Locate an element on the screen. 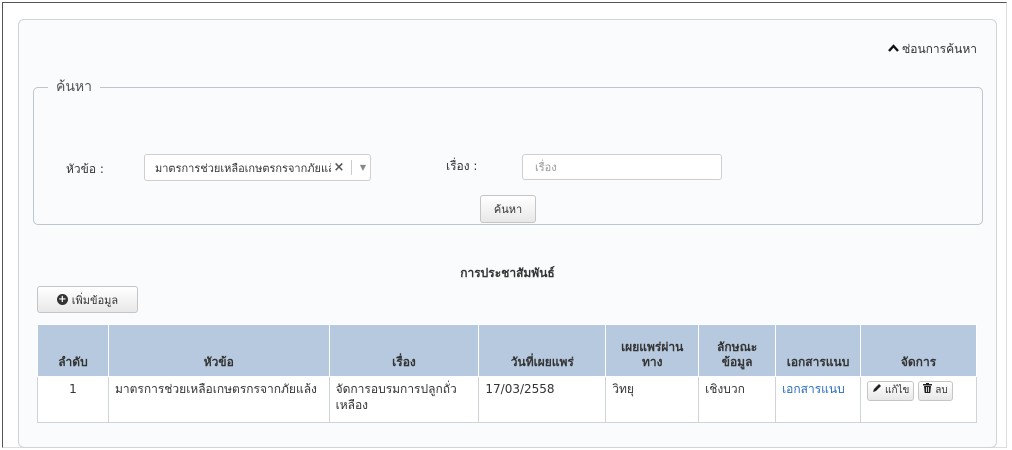 The image size is (1012, 450). select-divider is located at coordinates (351, 167).